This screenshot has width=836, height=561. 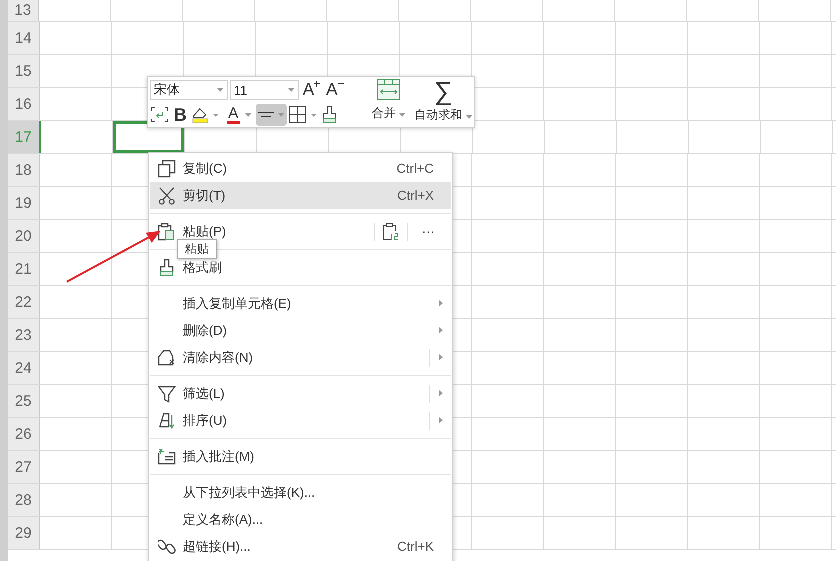 What do you see at coordinates (24, 203) in the screenshot?
I see `row-header: 19` at bounding box center [24, 203].